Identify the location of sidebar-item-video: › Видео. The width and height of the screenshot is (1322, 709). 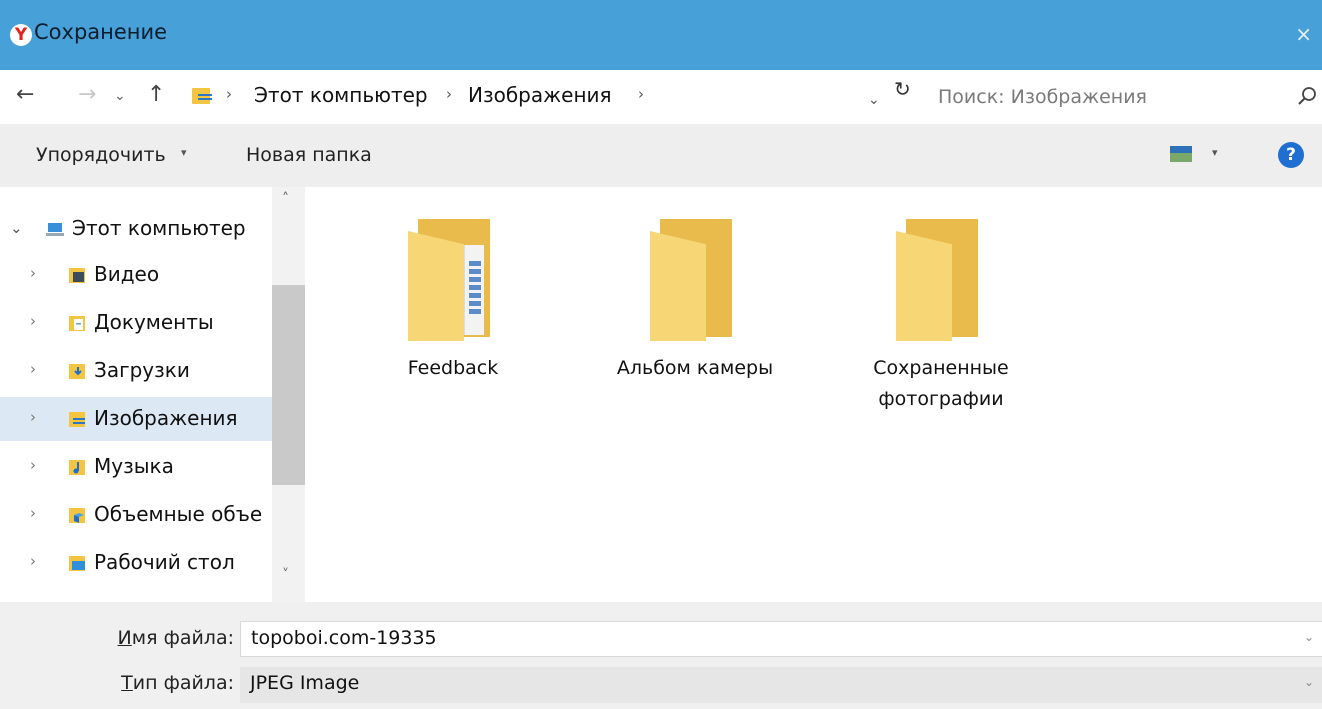
(136, 275).